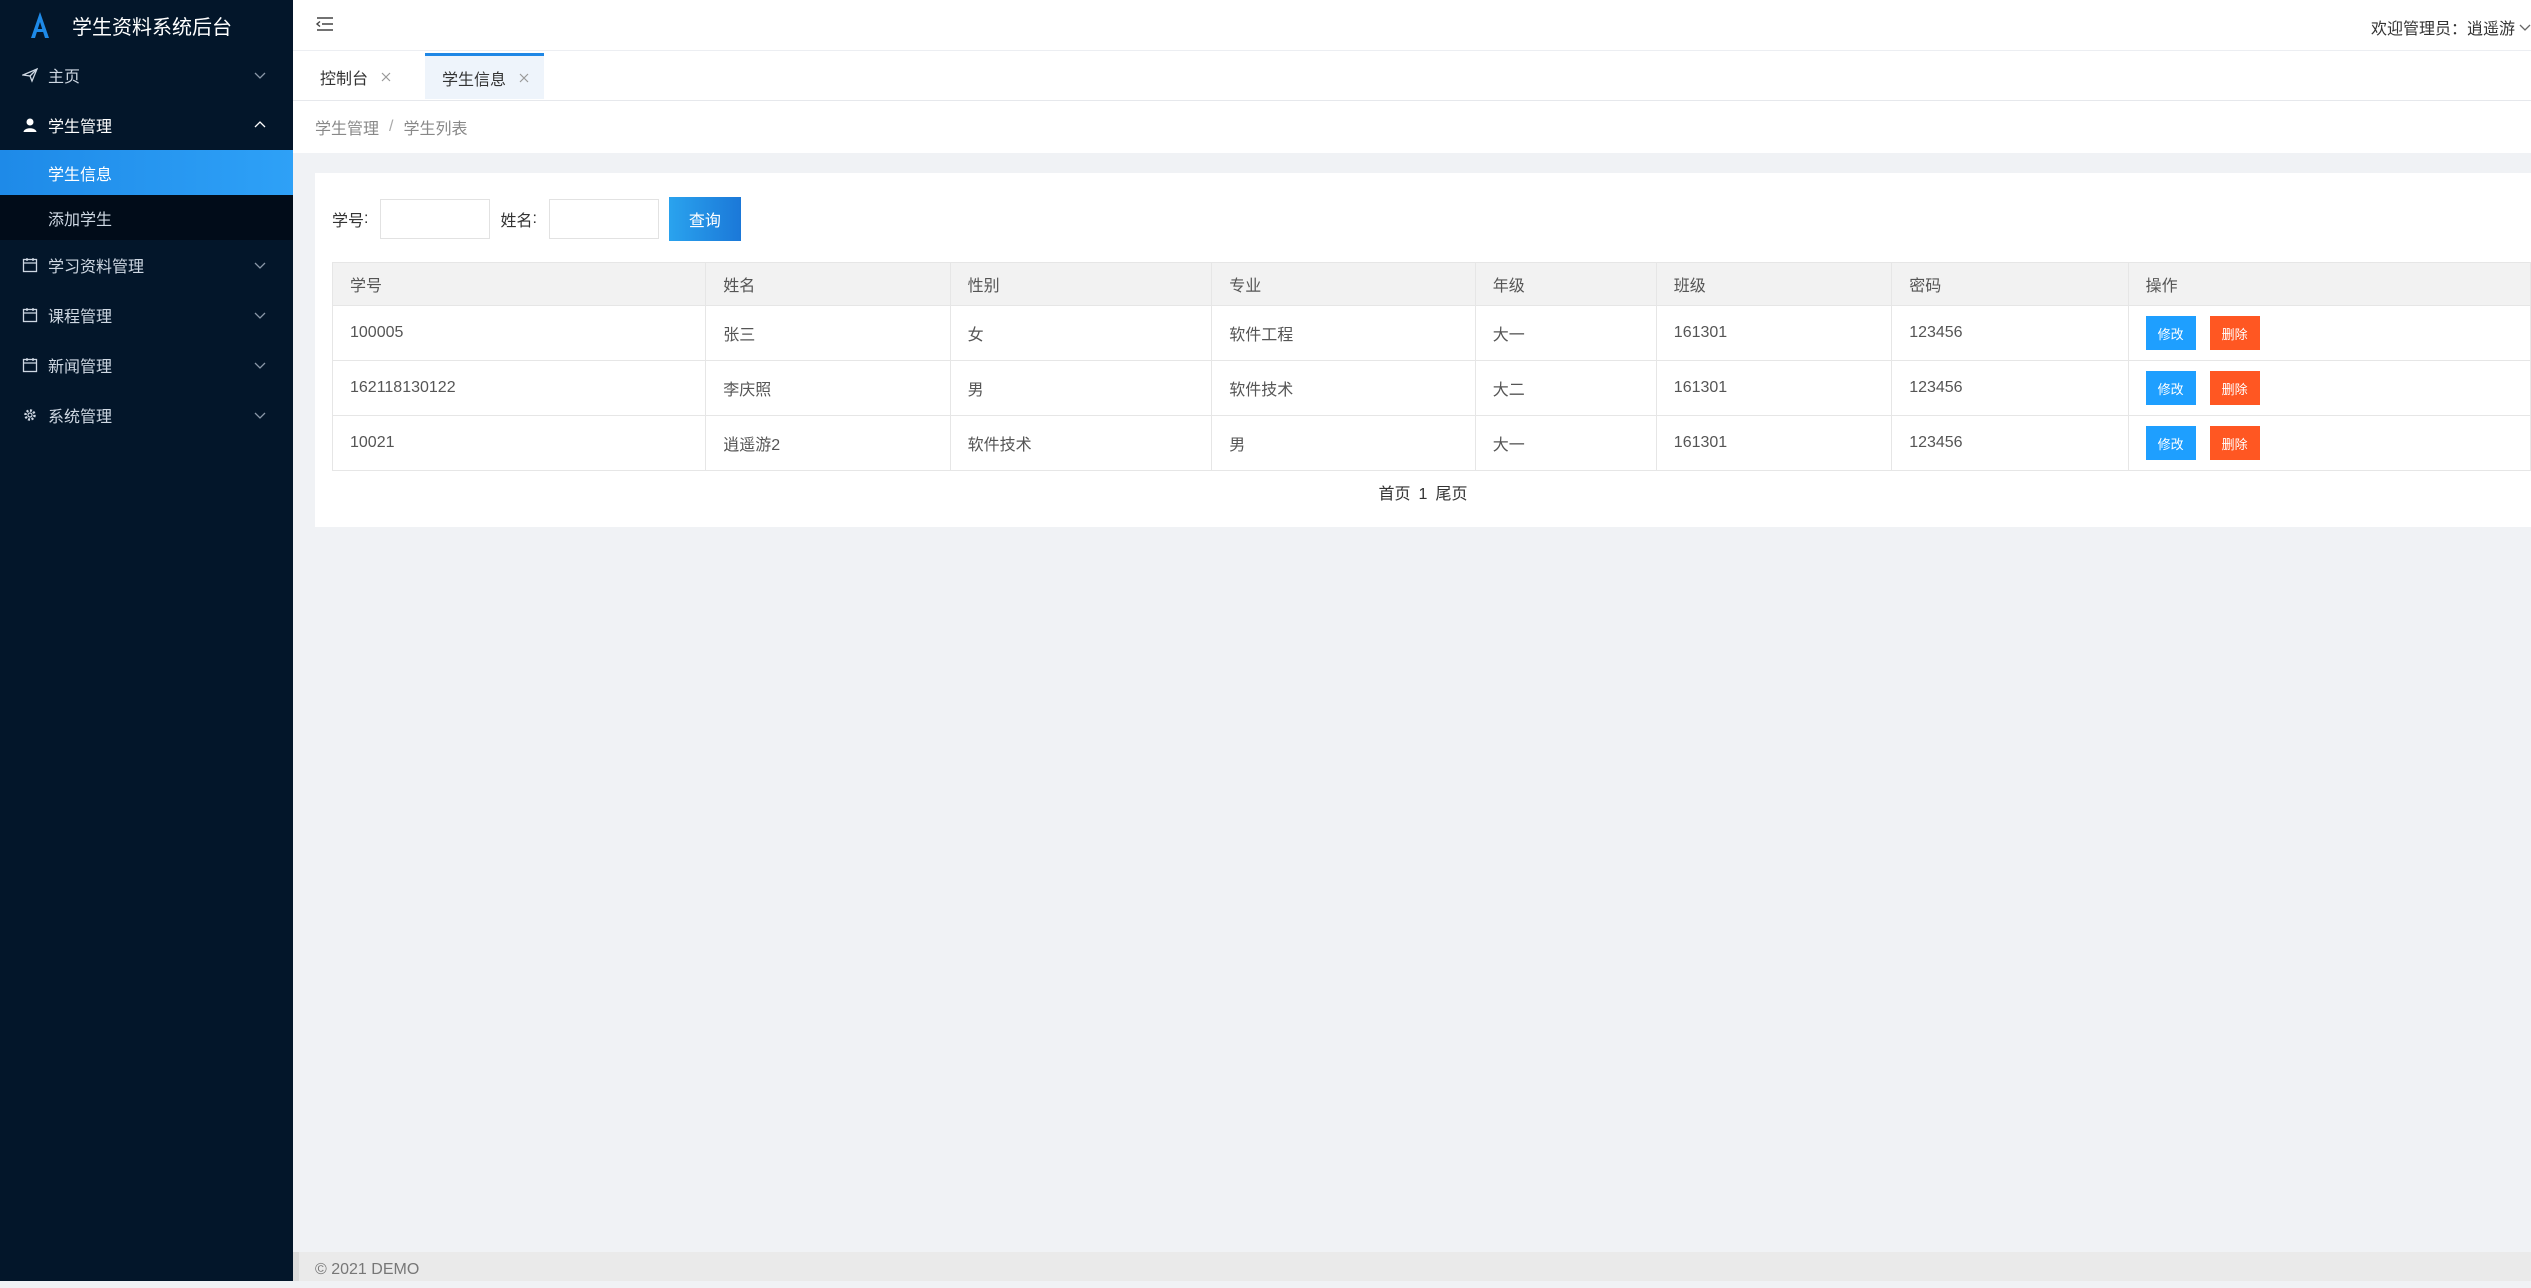  What do you see at coordinates (152, 27) in the screenshot?
I see `app-title: 学生资料系统后台` at bounding box center [152, 27].